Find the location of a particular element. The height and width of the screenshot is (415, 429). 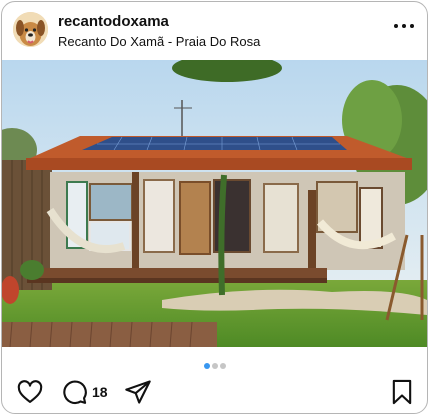

avatar is located at coordinates (30, 29).